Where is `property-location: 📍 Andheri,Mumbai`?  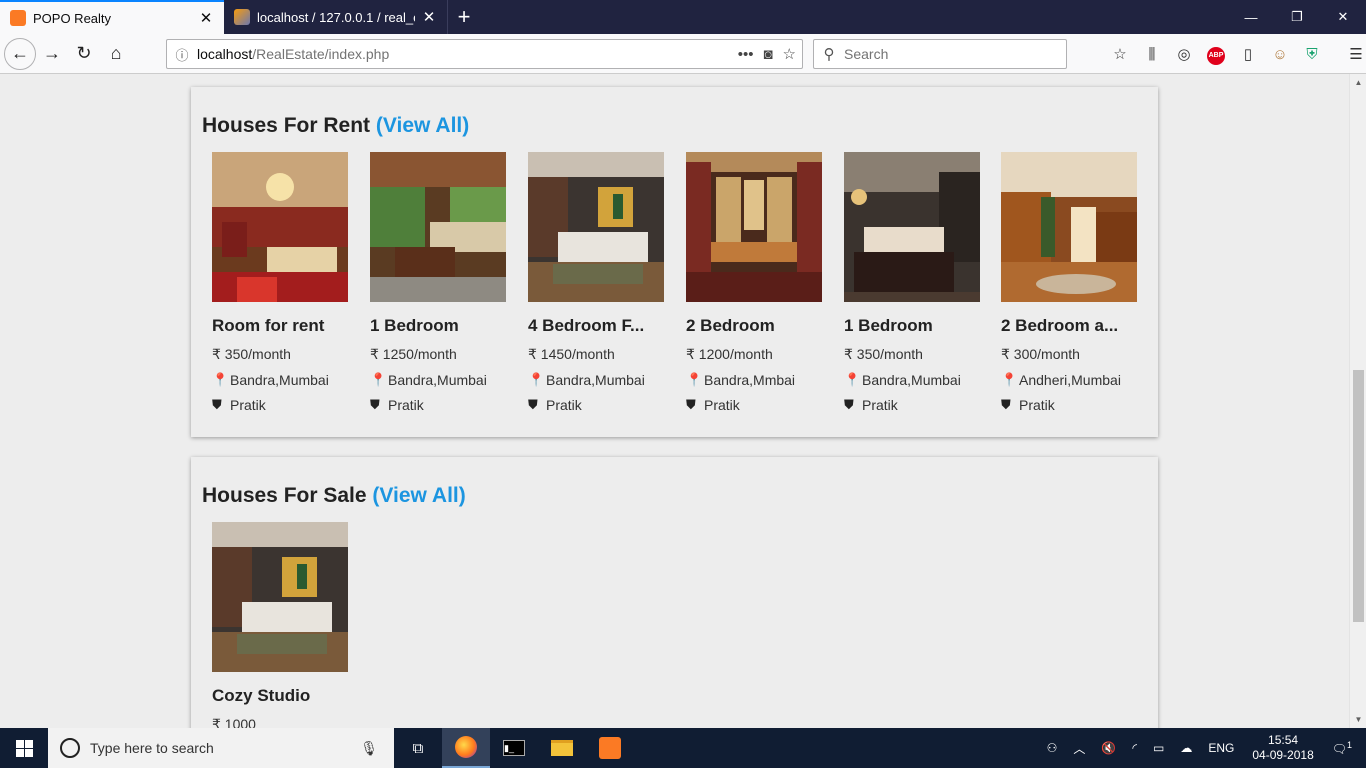 property-location: 📍 Andheri,Mumbai is located at coordinates (1069, 380).